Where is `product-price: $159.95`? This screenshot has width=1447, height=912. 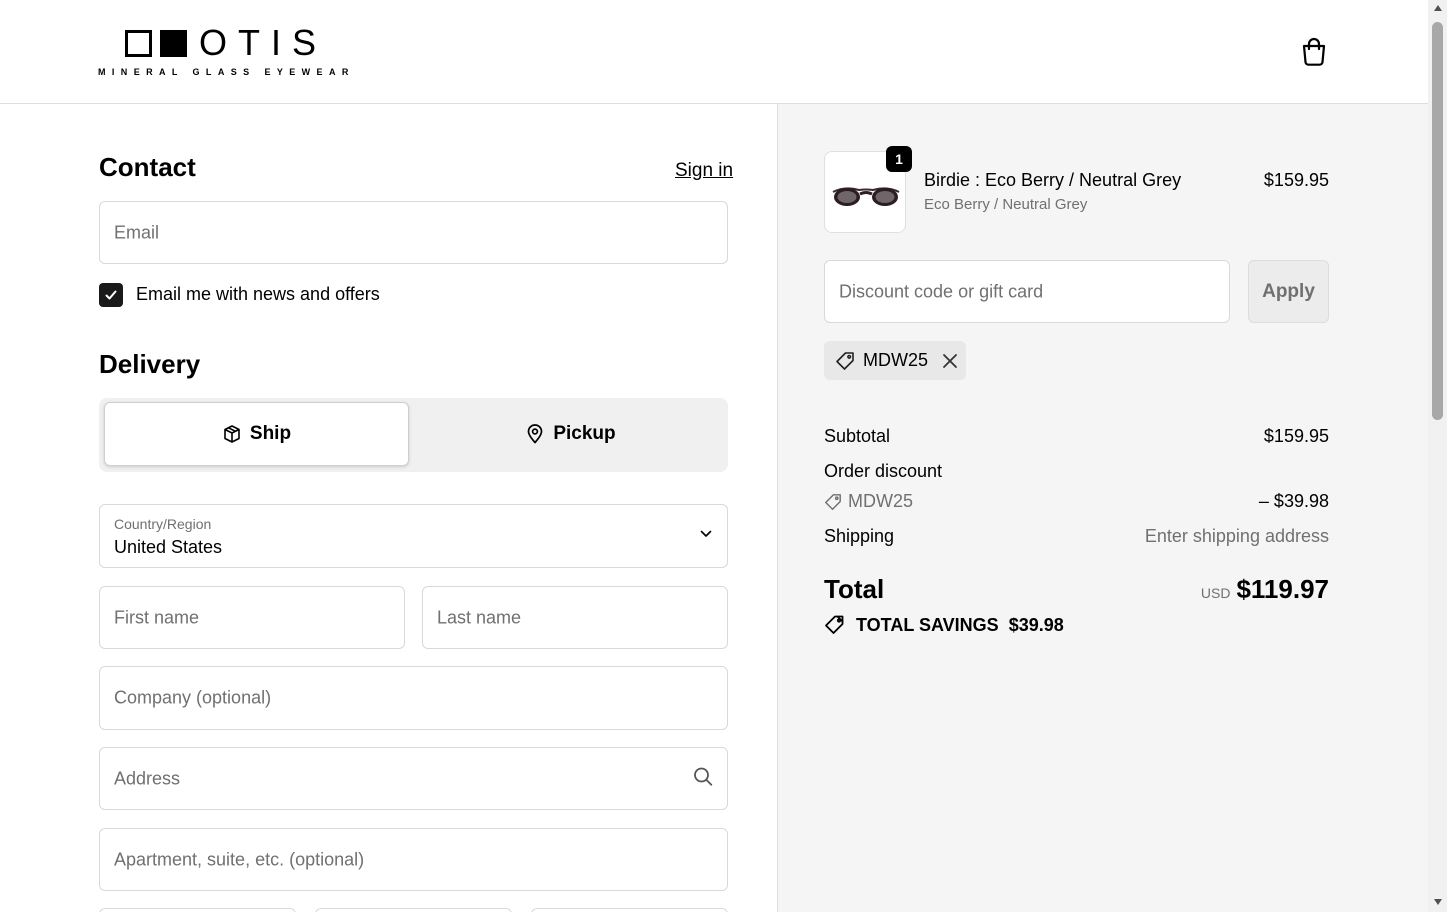
product-price: $159.95 is located at coordinates (1296, 180).